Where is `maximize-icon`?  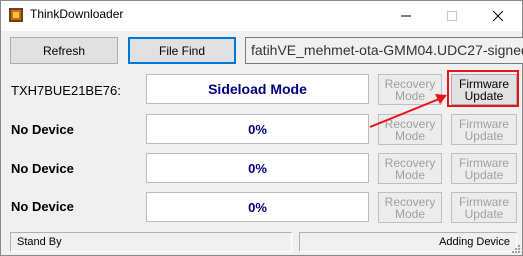 maximize-icon is located at coordinates (452, 16).